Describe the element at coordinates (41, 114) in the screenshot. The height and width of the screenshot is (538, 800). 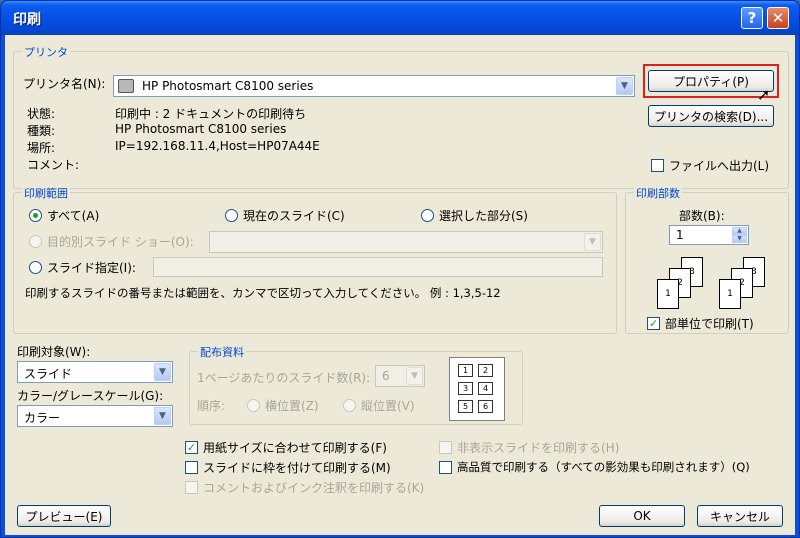
I see `status-label: 状態:` at that location.